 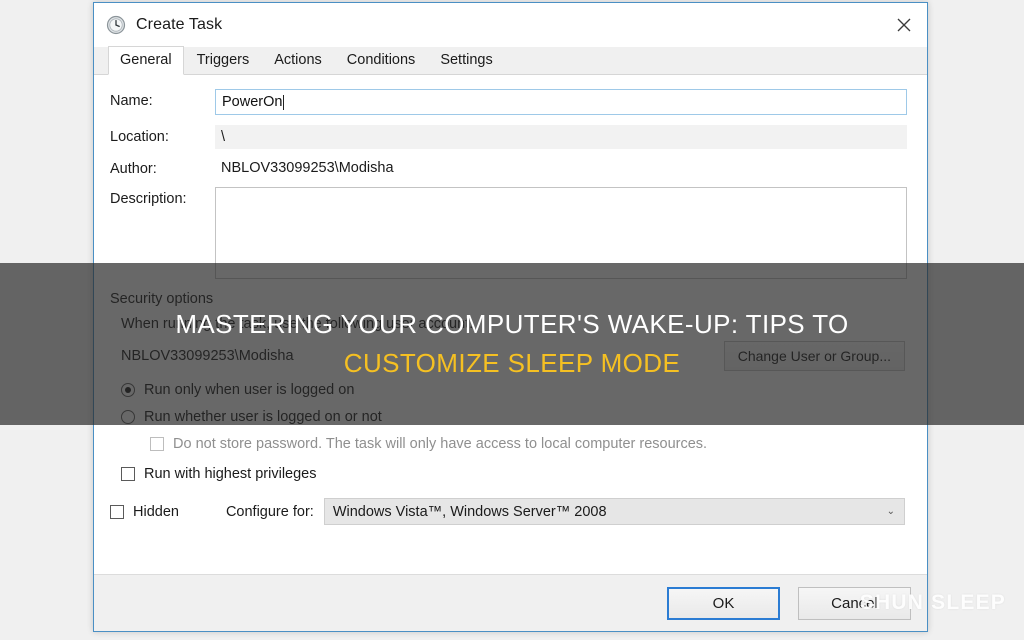 What do you see at coordinates (510, 168) in the screenshot?
I see `author-row: Author: NBLOV33099253\Modisha` at bounding box center [510, 168].